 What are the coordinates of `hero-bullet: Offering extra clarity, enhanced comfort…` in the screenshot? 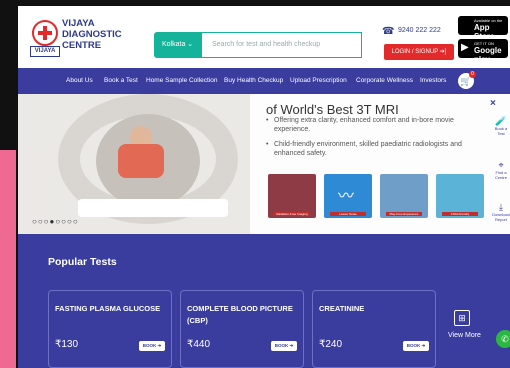 It's located at (371, 125).